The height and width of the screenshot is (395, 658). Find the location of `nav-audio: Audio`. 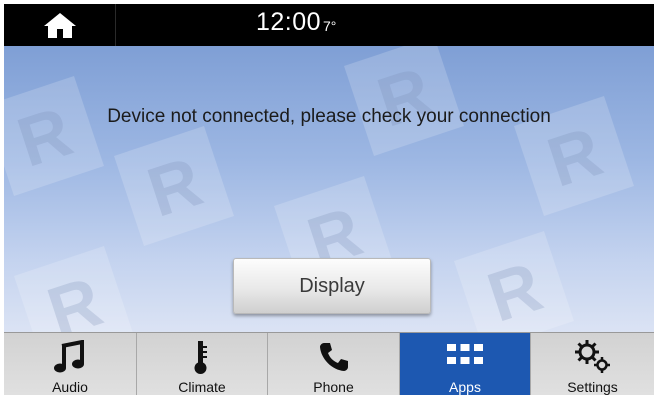

nav-audio: Audio is located at coordinates (70, 364).